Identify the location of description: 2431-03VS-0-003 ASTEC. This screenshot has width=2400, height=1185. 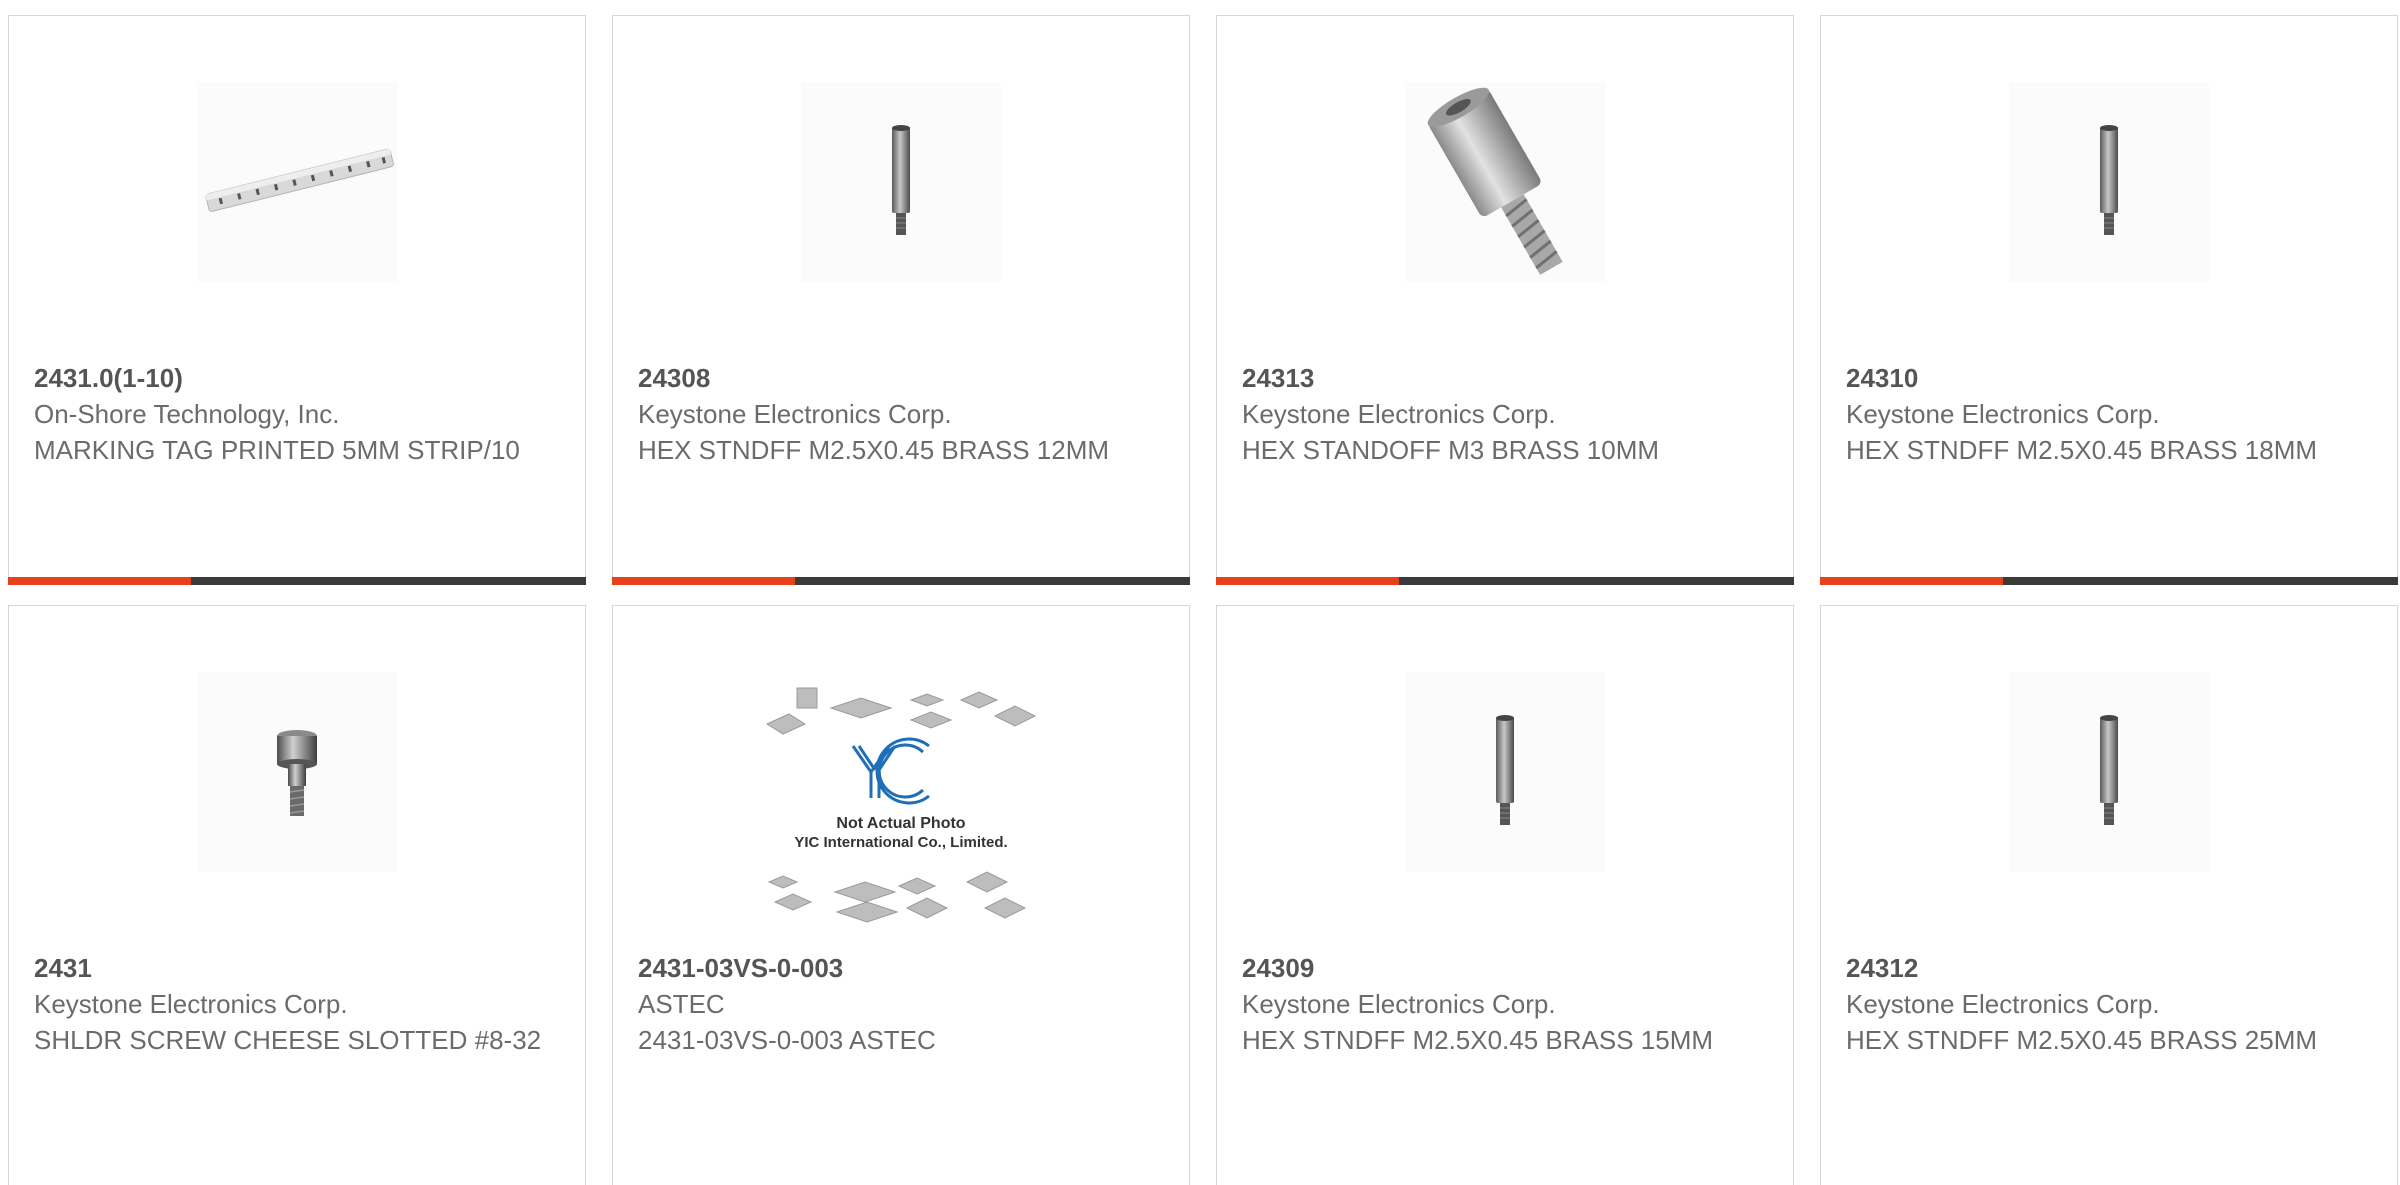
(787, 1040).